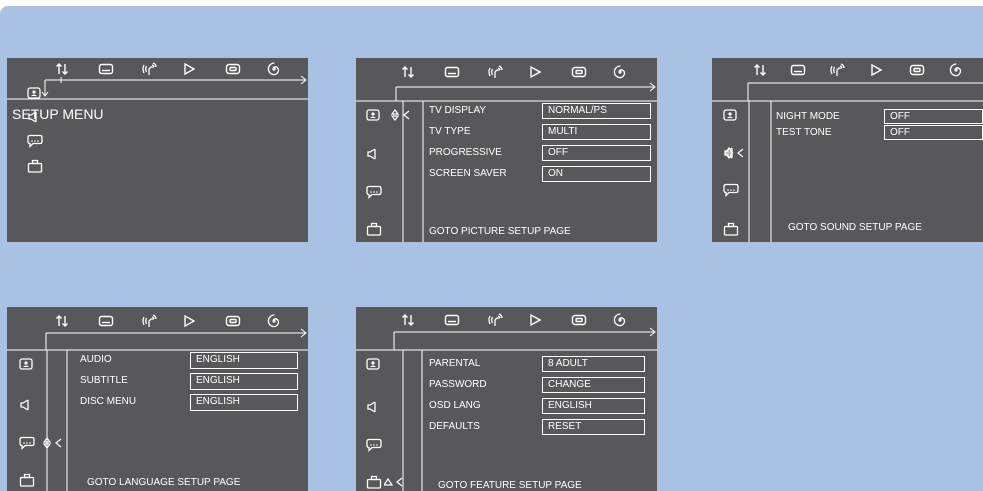 The width and height of the screenshot is (983, 491). Describe the element at coordinates (455, 405) in the screenshot. I see `setting-label: OSD LANG` at that location.